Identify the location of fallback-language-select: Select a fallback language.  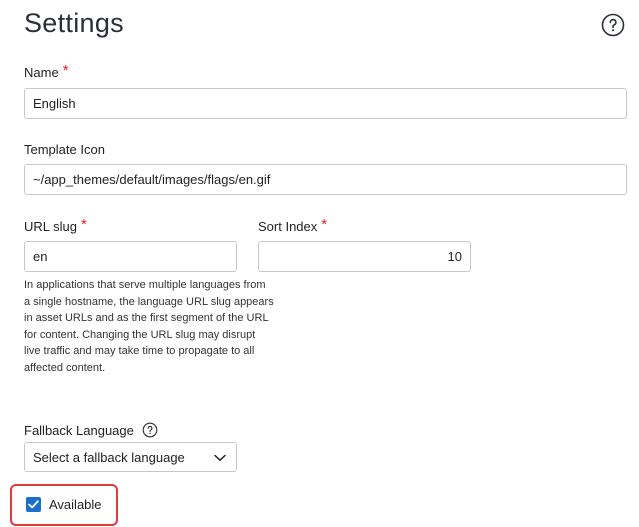
(130, 457).